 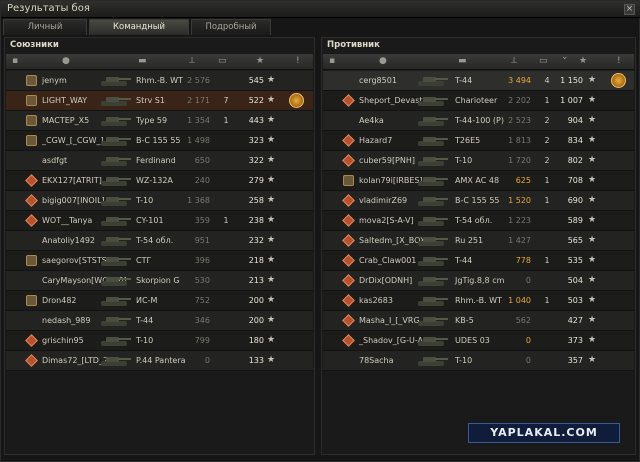 I want to click on experience-value: 904, so click(x=575, y=120).